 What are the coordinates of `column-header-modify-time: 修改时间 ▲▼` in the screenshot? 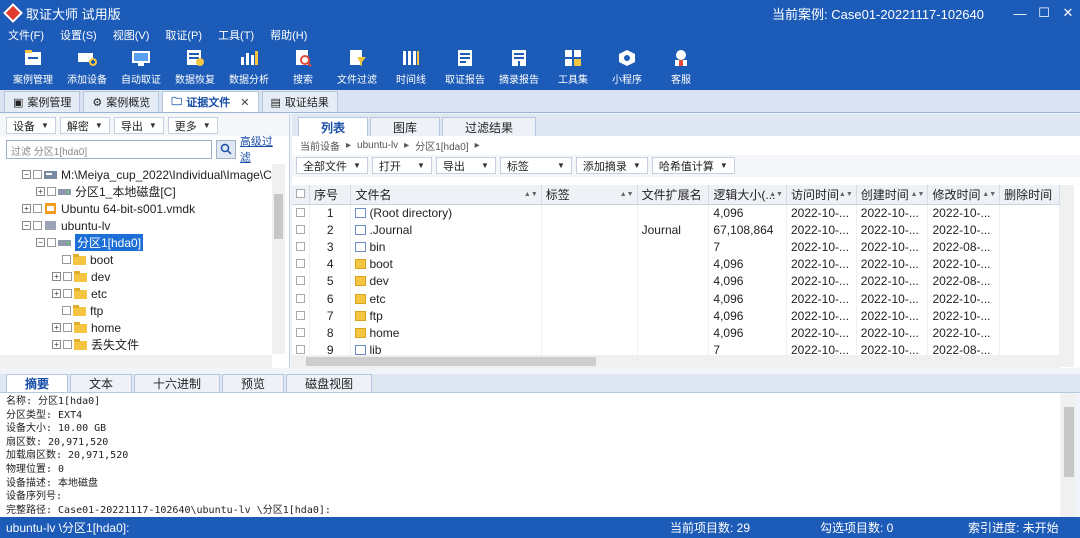 It's located at (964, 195).